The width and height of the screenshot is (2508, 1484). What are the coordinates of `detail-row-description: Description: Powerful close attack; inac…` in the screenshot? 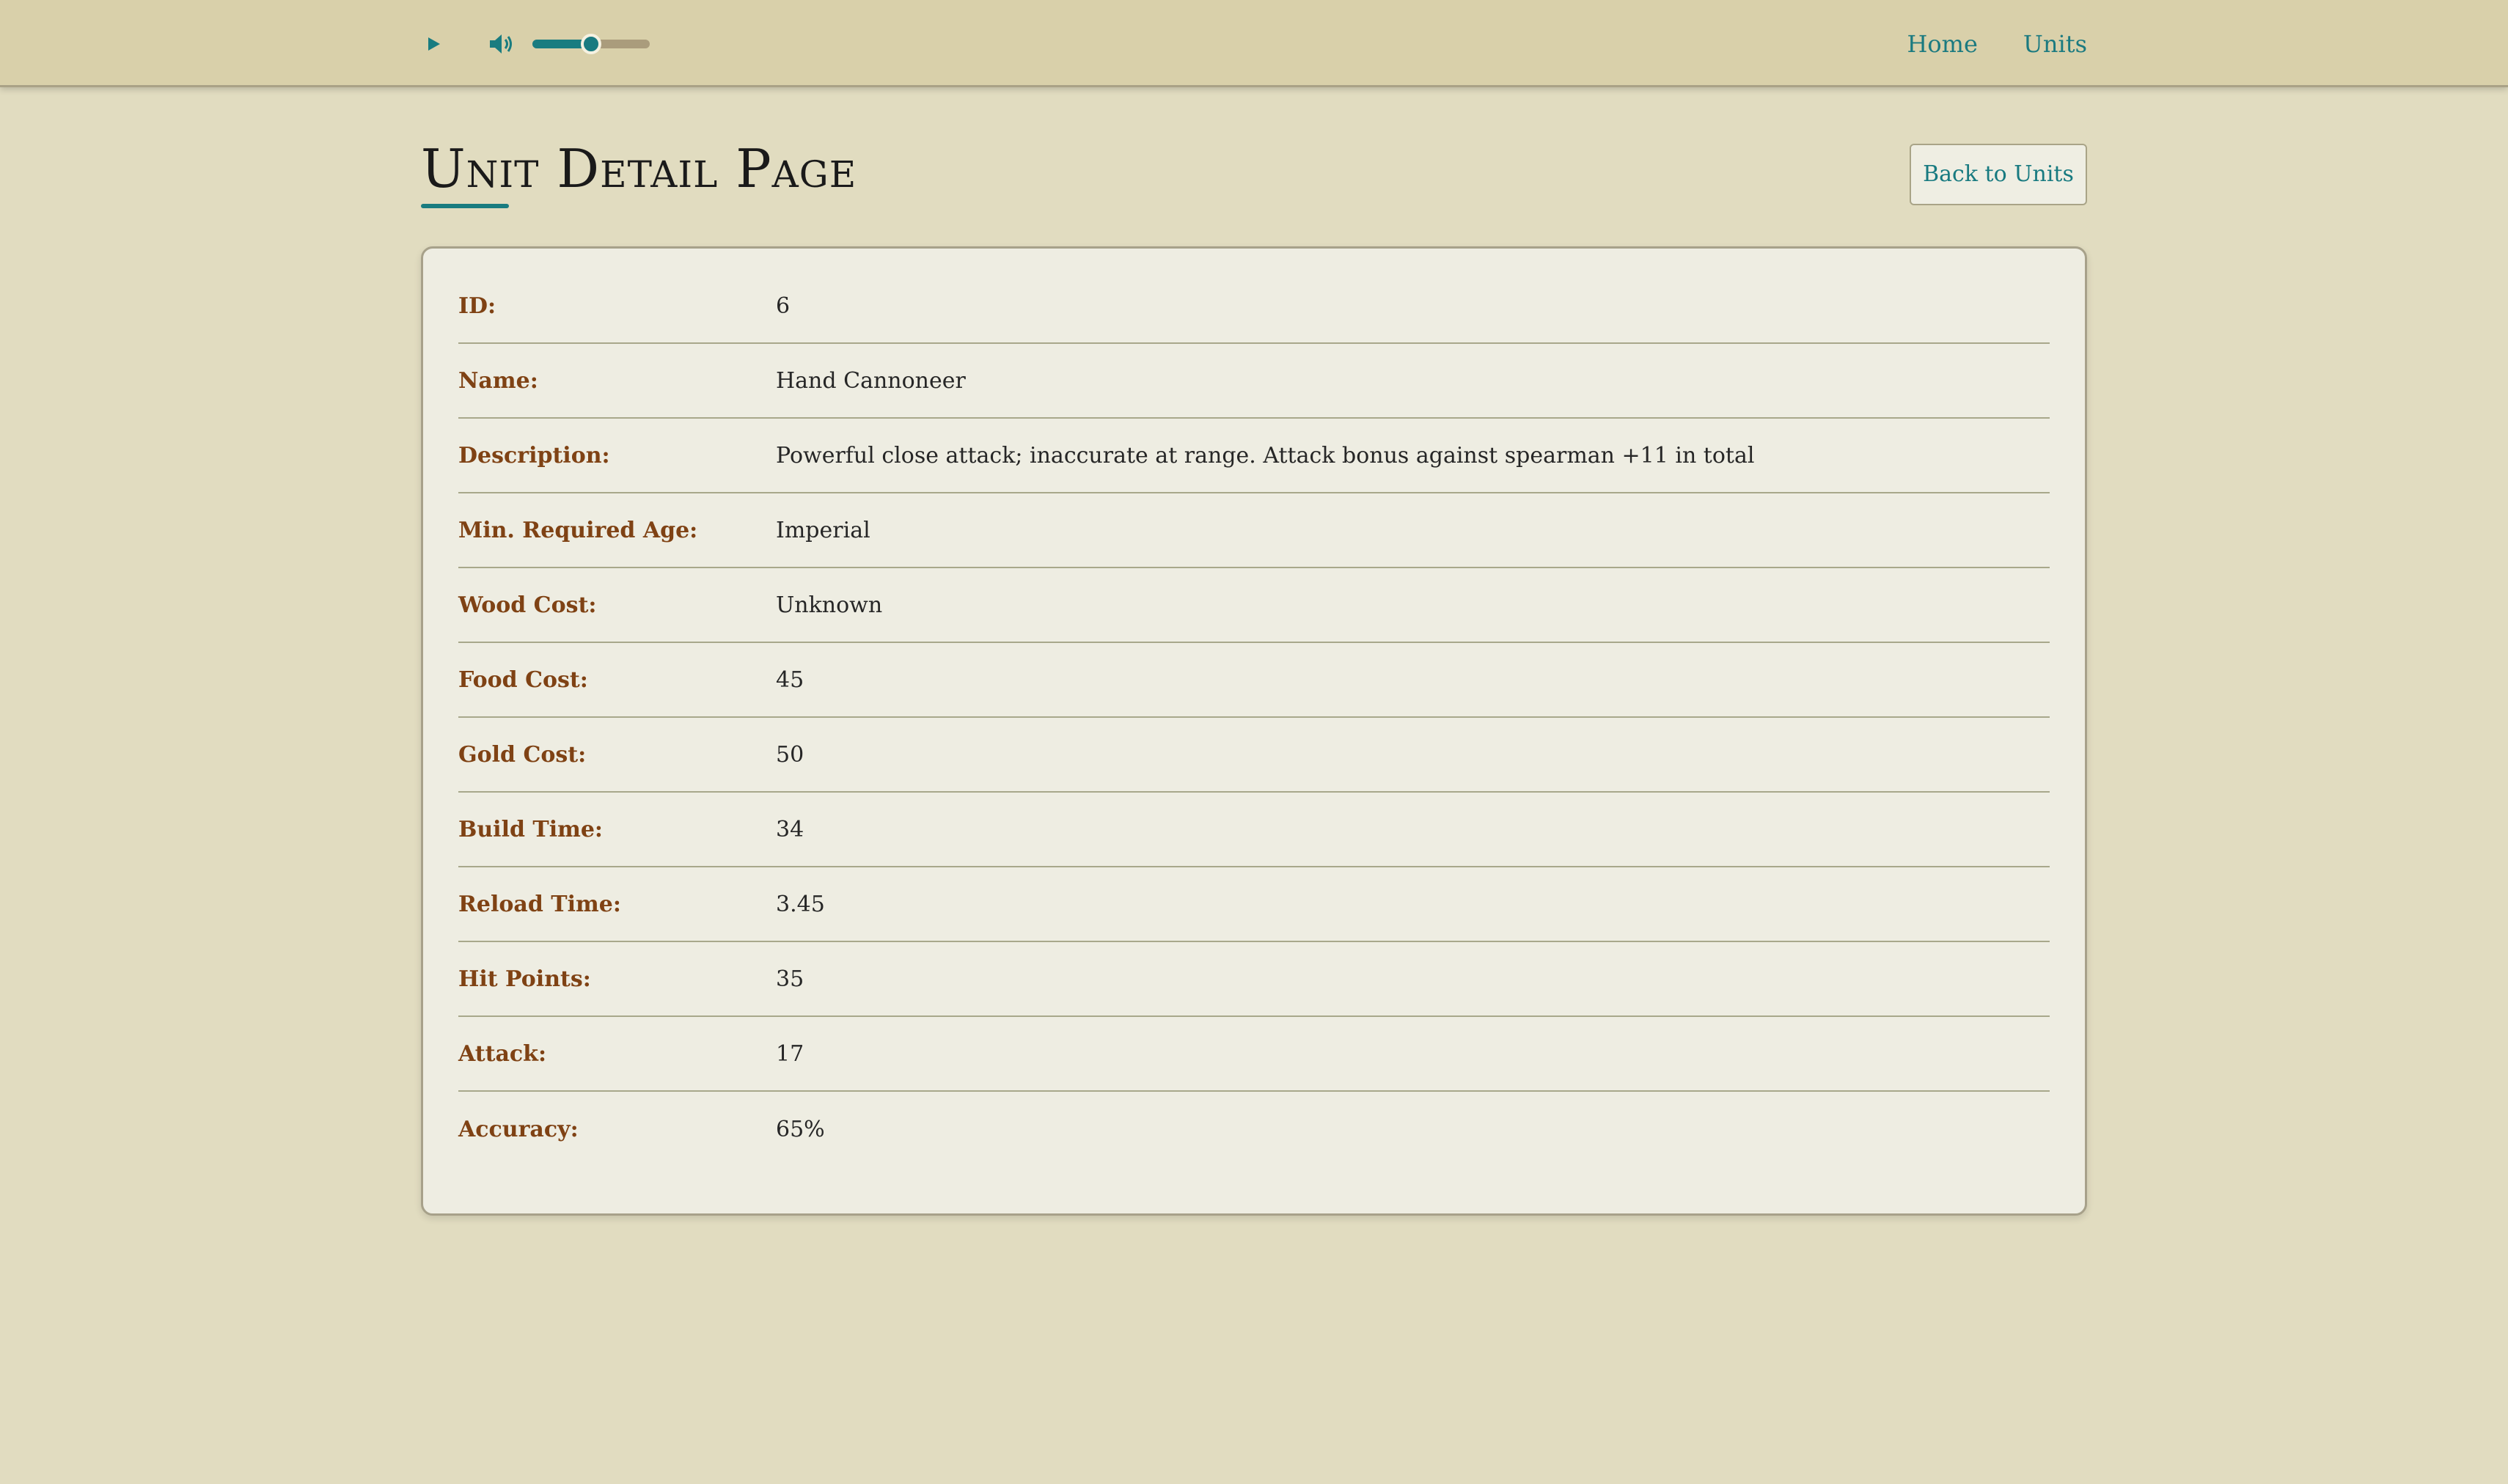 It's located at (1254, 456).